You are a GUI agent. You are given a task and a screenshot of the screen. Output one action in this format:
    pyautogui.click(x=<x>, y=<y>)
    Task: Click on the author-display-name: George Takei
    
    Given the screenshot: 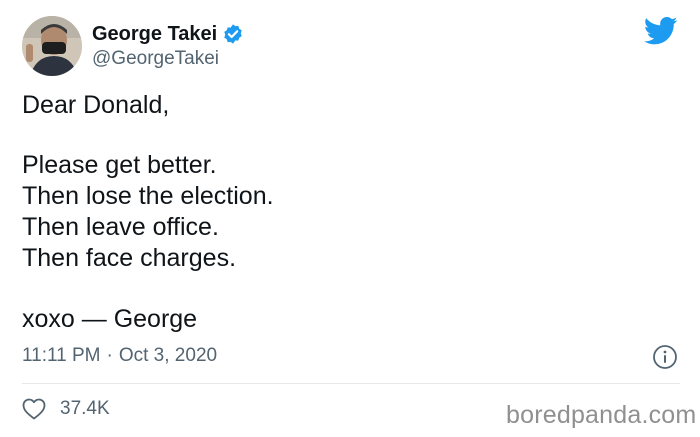 What is the action you would take?
    pyautogui.click(x=154, y=34)
    